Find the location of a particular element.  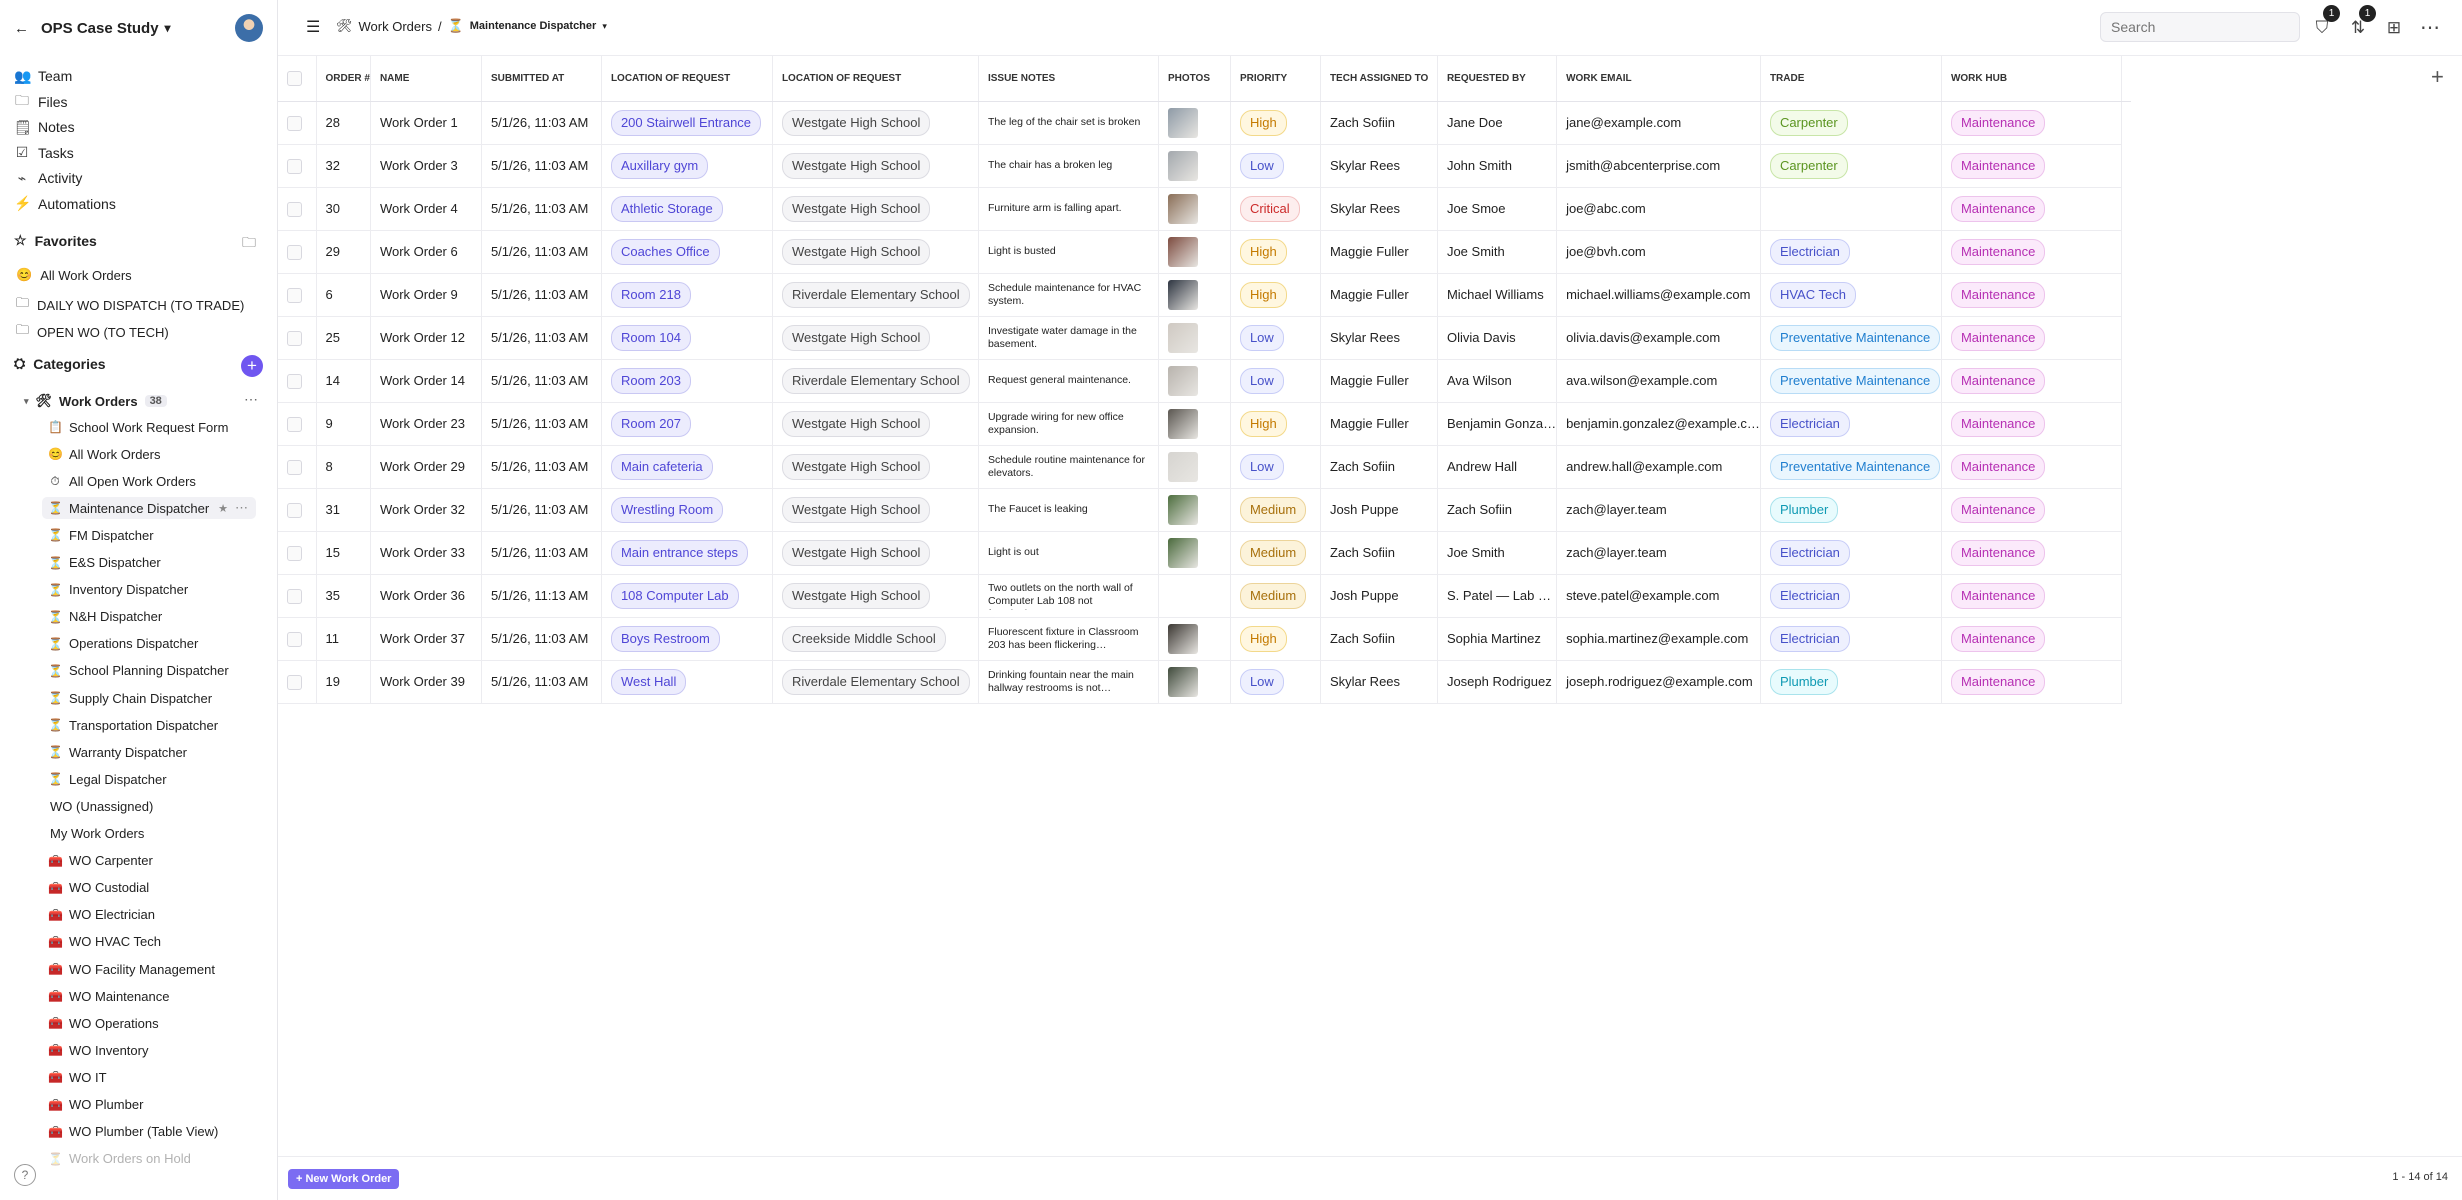

category-work-orders: ▾ 🛠 Work Orders 38 is located at coordinates (95, 401).